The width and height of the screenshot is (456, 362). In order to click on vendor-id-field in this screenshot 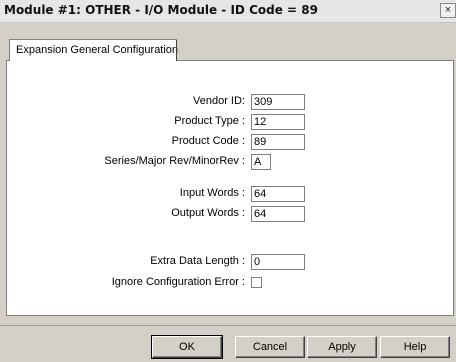, I will do `click(278, 102)`.